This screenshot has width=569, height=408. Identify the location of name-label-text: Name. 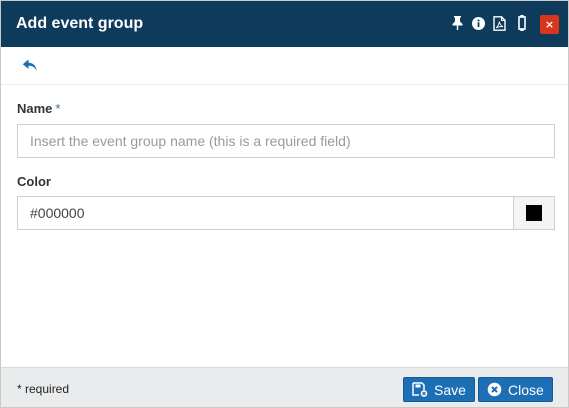
(35, 108).